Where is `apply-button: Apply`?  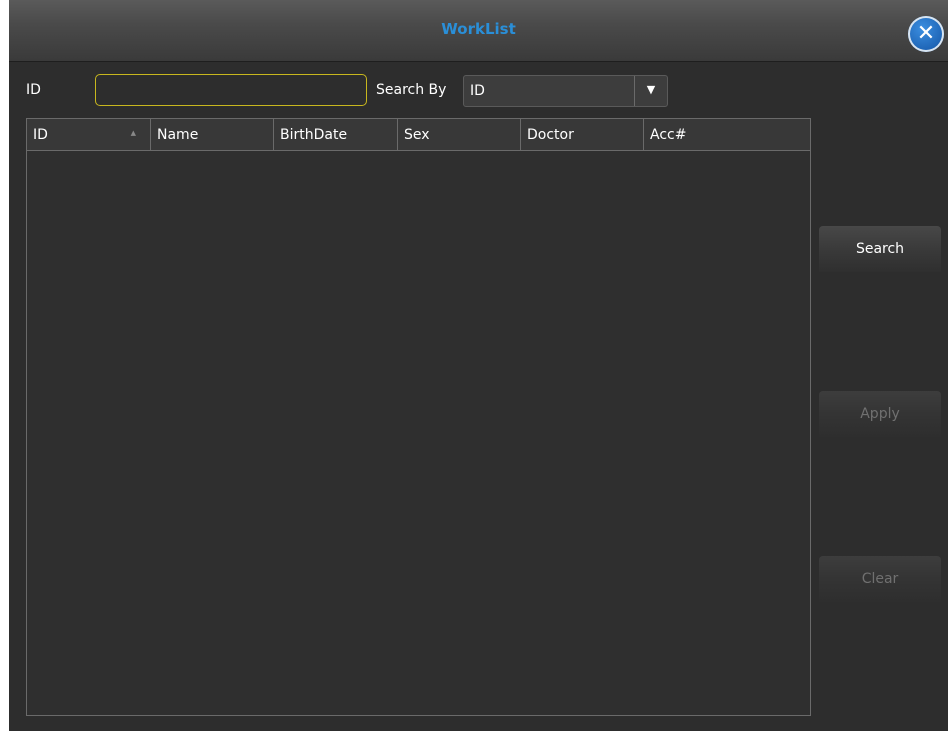 apply-button: Apply is located at coordinates (880, 414).